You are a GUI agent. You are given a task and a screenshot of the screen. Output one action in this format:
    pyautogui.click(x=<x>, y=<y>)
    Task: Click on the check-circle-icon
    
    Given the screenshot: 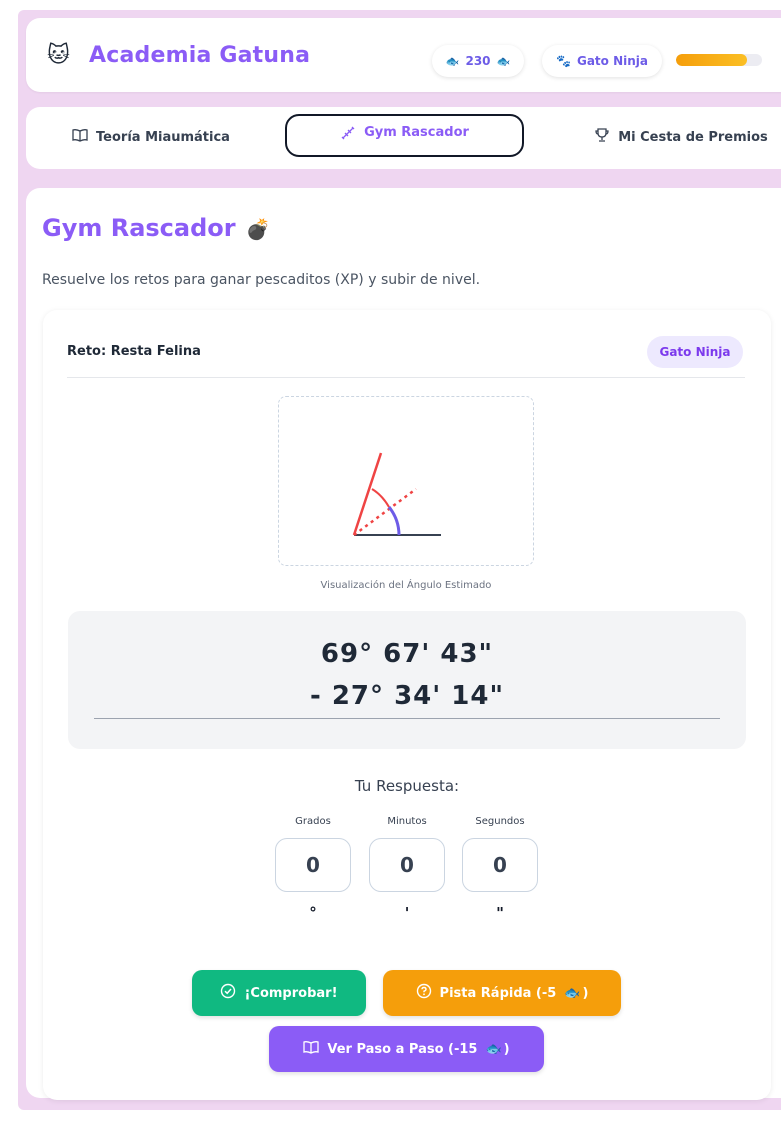 What is the action you would take?
    pyautogui.click(x=228, y=993)
    